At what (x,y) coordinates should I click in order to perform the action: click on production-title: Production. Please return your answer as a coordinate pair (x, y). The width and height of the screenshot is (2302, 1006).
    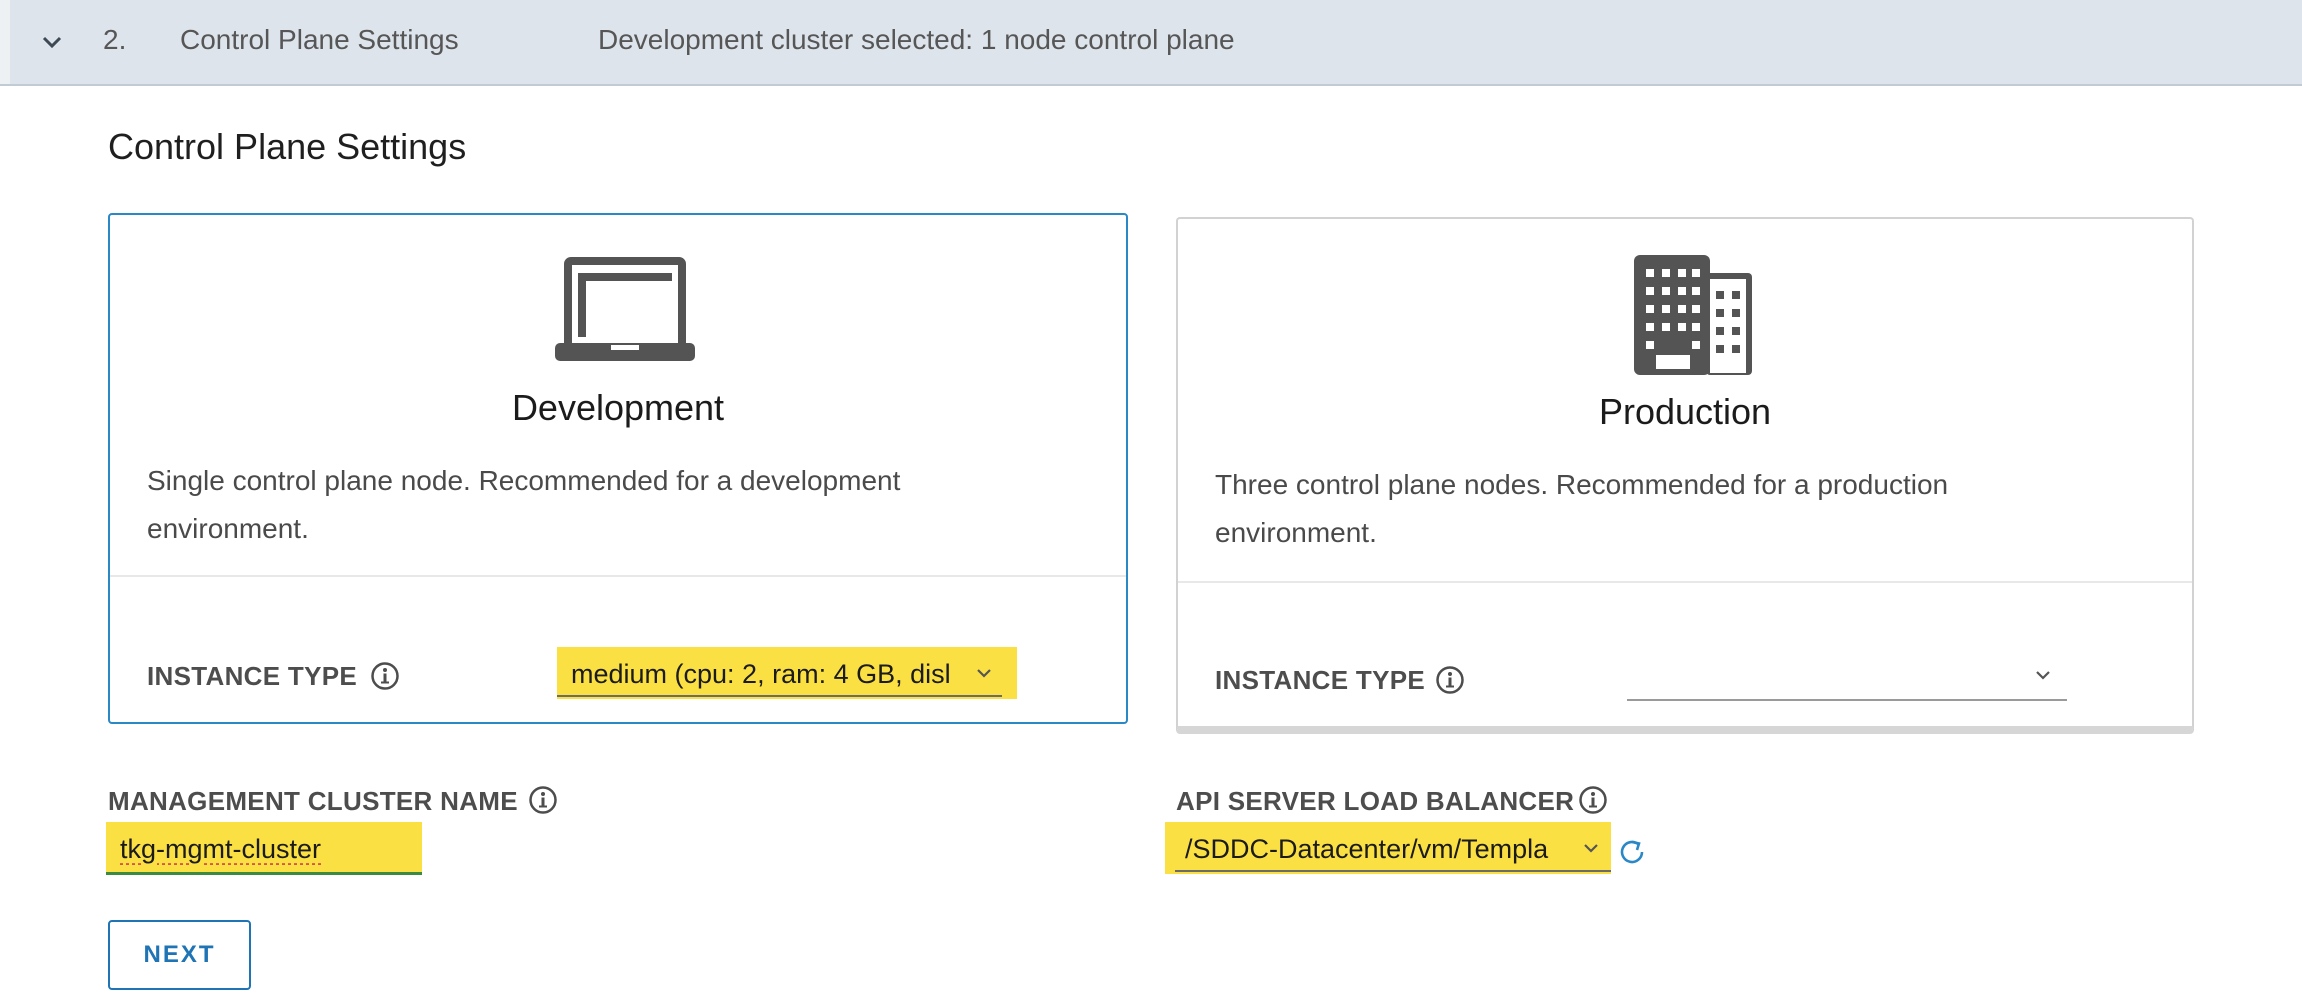
    Looking at the image, I should click on (1685, 411).